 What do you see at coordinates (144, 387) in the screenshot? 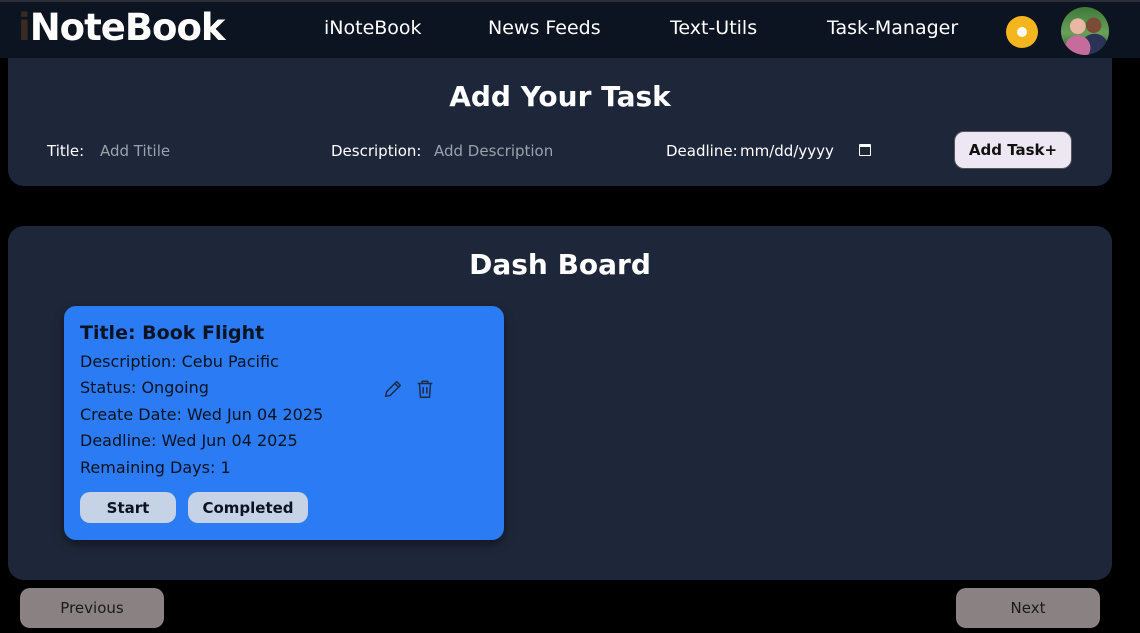
I see `task-status: Status: Ongoing` at bounding box center [144, 387].